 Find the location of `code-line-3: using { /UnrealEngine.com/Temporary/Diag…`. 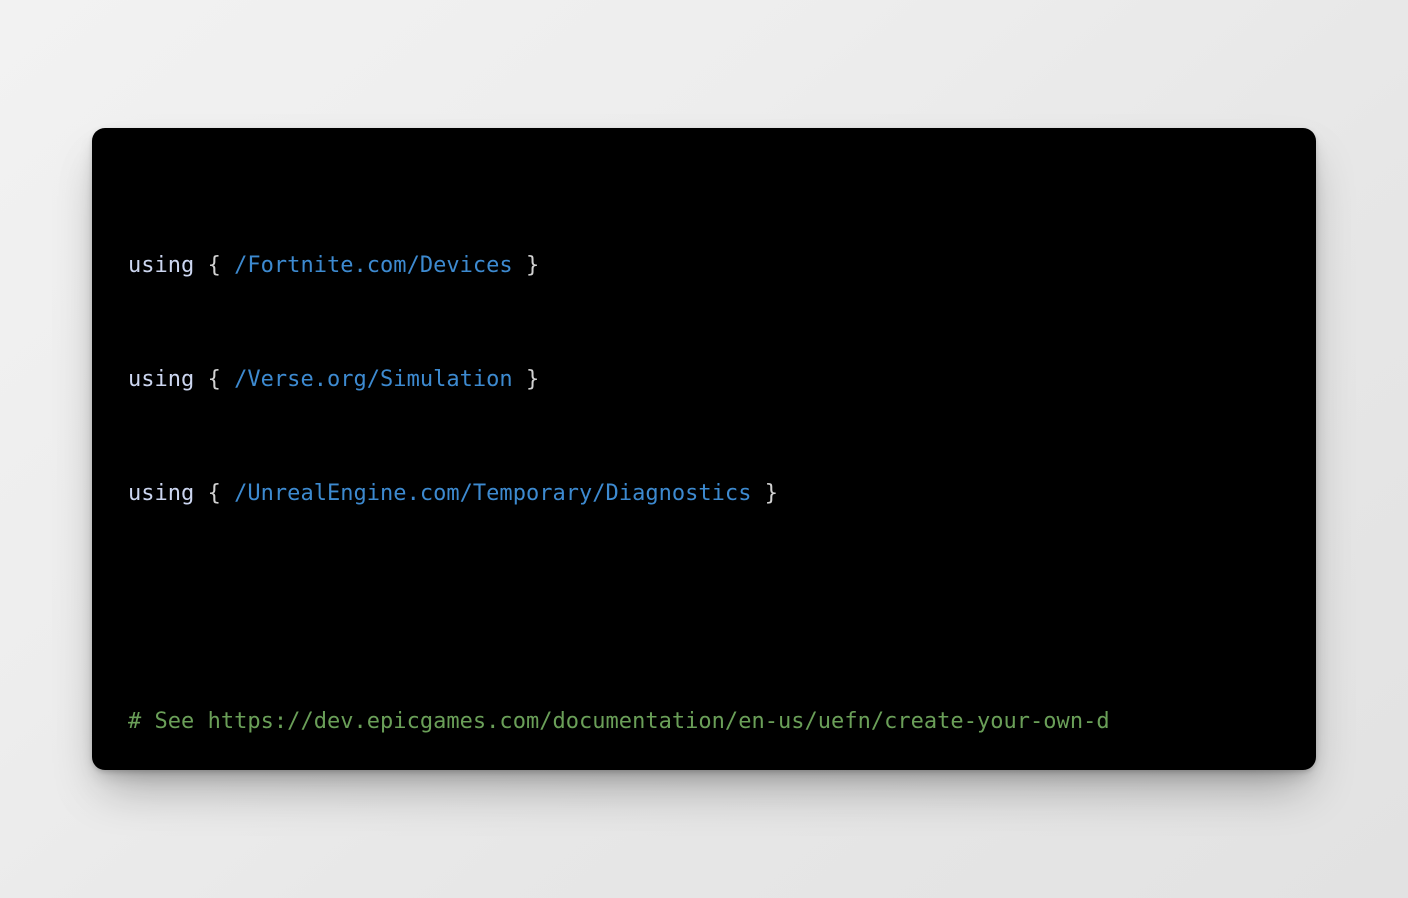

code-line-3: using { /UnrealEngine.com/Temporary/Diag… is located at coordinates (717, 494).